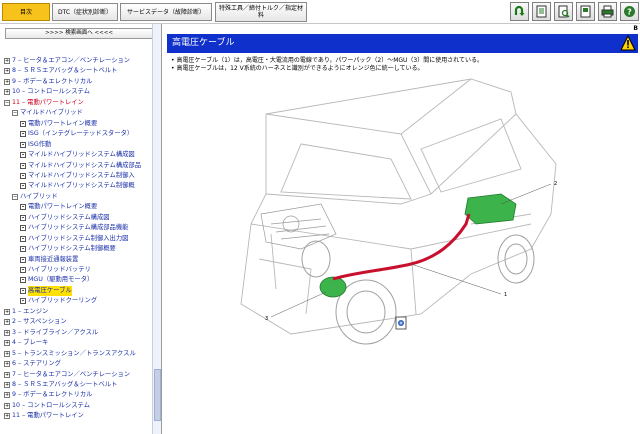 This screenshot has height=434, width=640. Describe the element at coordinates (79, 33) in the screenshot. I see `search-screen-link: >>>> 検索画面へ <<<<` at that location.